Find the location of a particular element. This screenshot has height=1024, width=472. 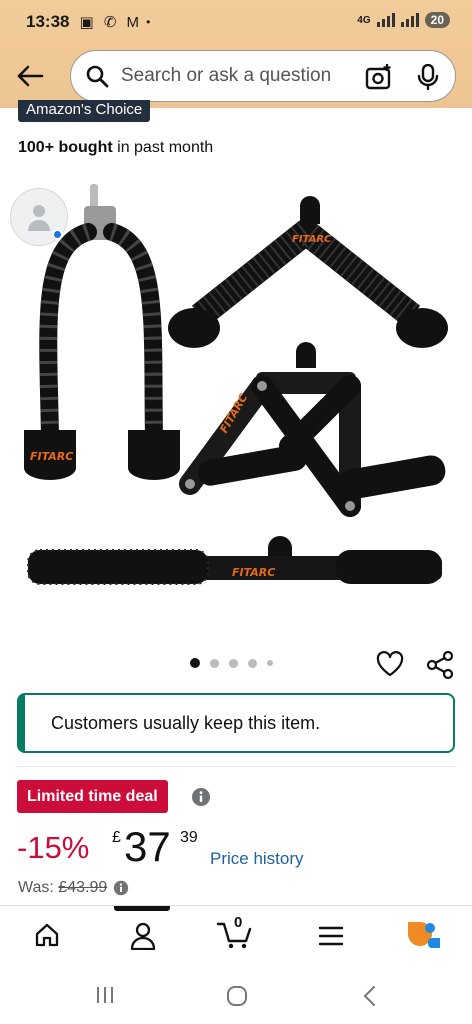

signal-icon is located at coordinates (385, 20).